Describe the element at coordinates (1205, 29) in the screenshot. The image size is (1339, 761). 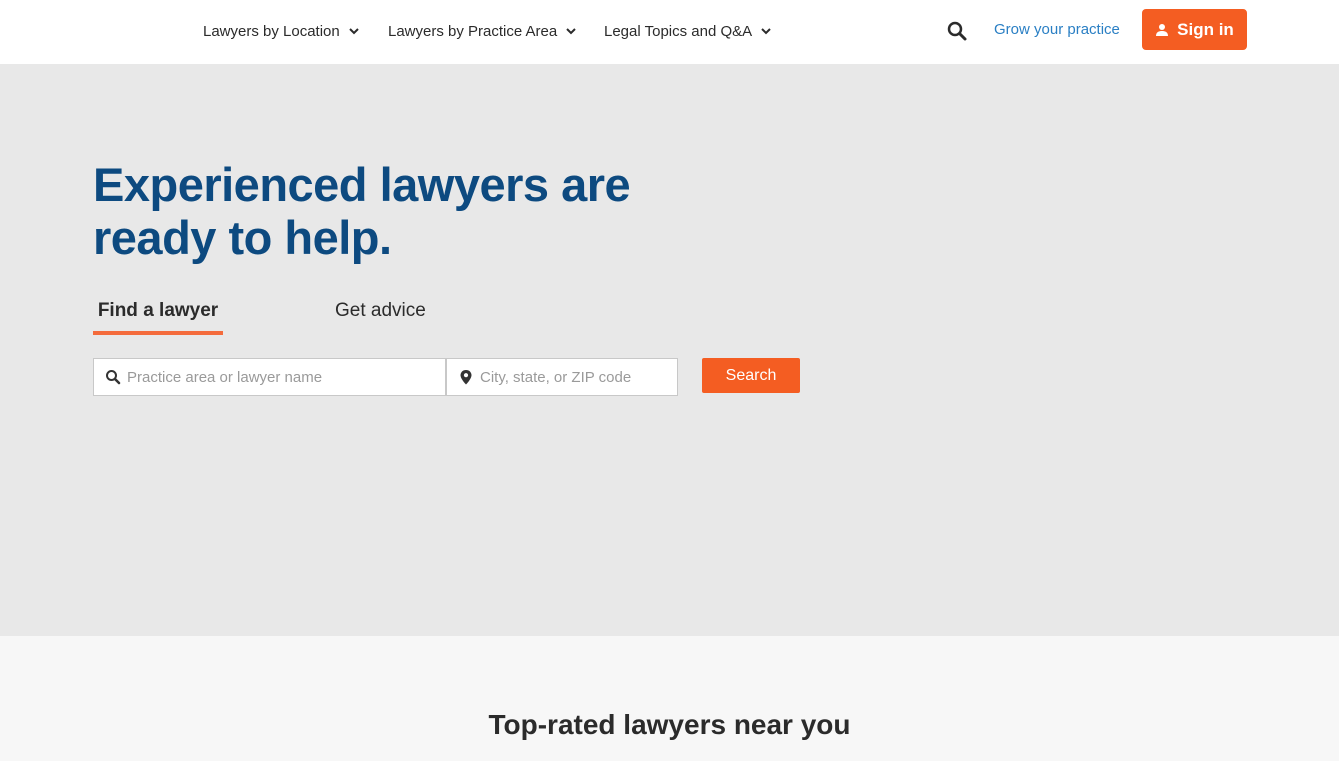
I see `sign-in-label: Sign in` at that location.